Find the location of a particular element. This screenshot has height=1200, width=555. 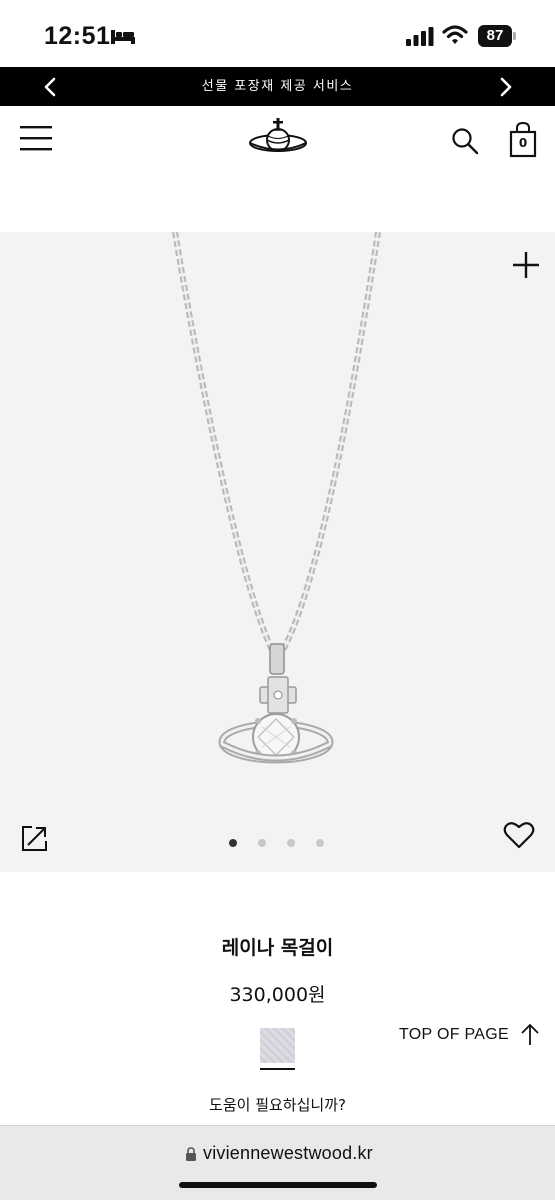

battery-indicator: 87 is located at coordinates (498, 36).